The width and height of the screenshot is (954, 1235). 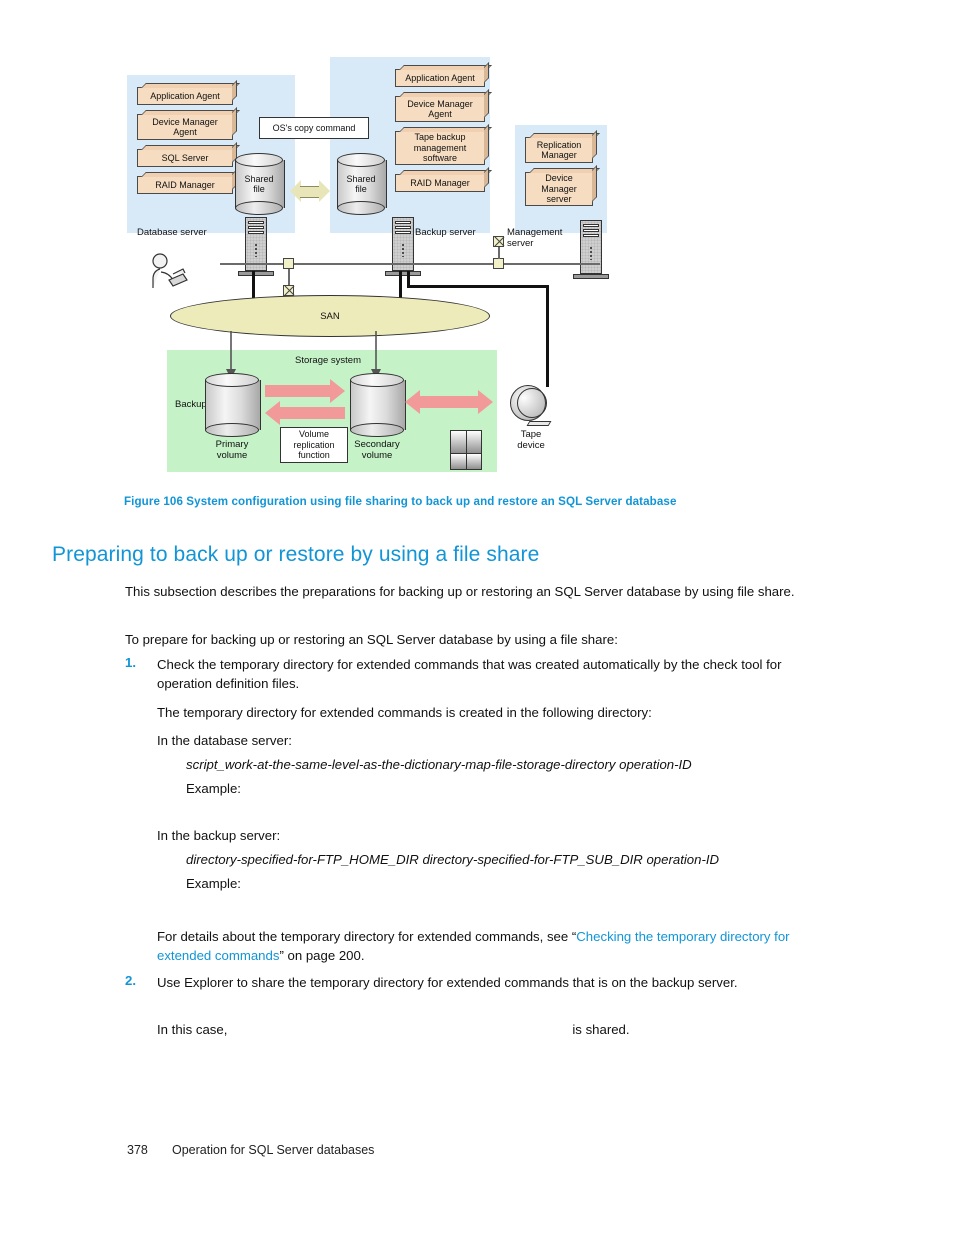 What do you see at coordinates (130, 662) in the screenshot?
I see `step-1-number: 1.` at bounding box center [130, 662].